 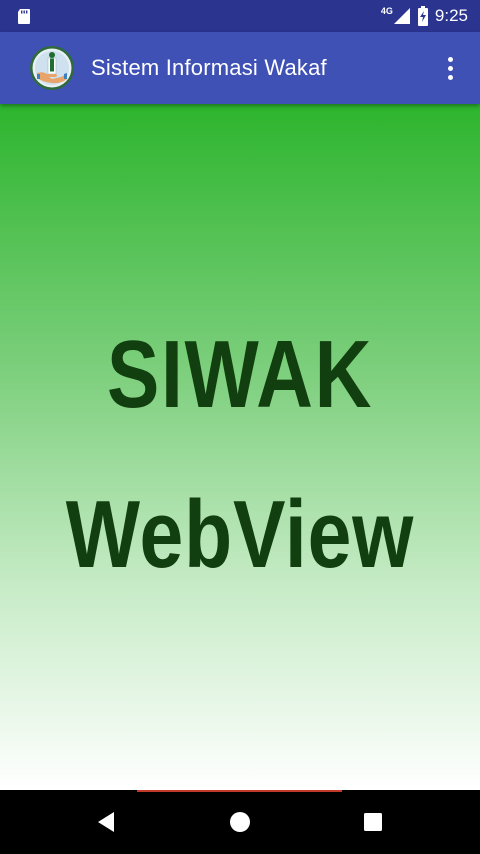 I want to click on nav-accent-line, so click(x=239, y=791).